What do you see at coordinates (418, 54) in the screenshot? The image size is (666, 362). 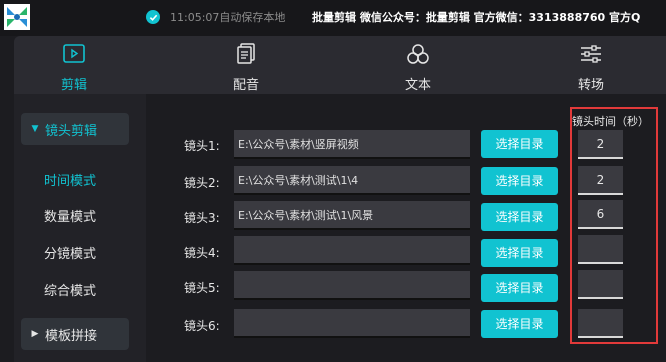 I see `circles-icon` at bounding box center [418, 54].